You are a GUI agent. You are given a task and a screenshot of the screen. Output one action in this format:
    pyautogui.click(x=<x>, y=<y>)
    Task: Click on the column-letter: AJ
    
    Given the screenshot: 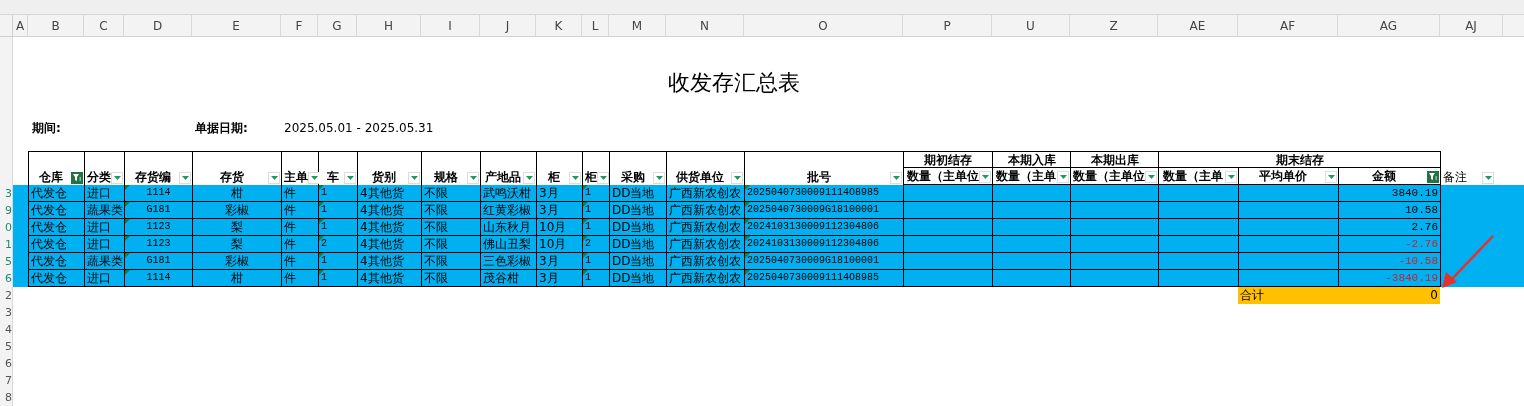 What is the action you would take?
    pyautogui.click(x=1471, y=25)
    